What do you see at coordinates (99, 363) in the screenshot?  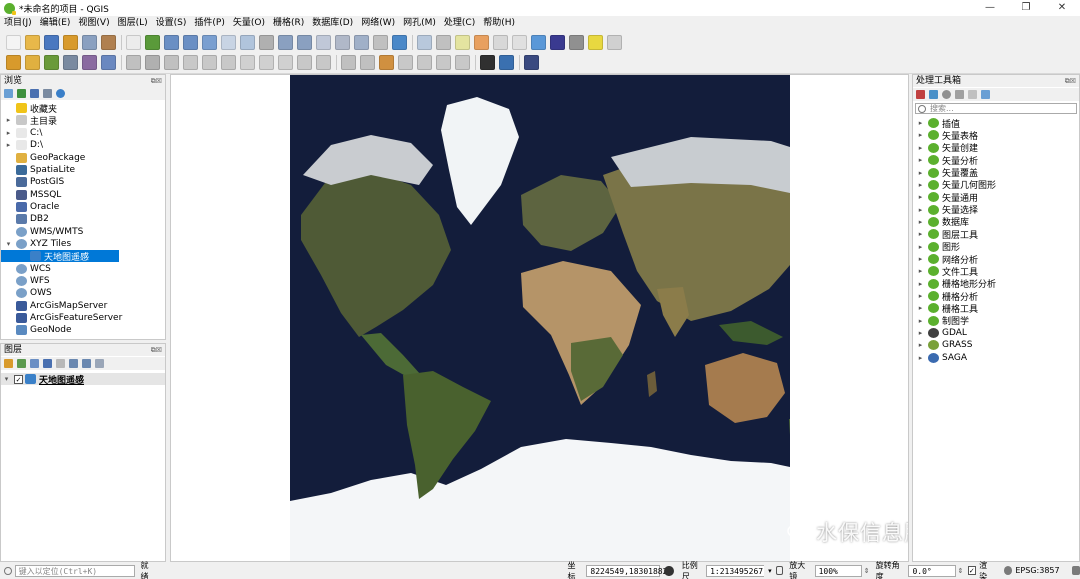 I see `remove-layer-icon` at bounding box center [99, 363].